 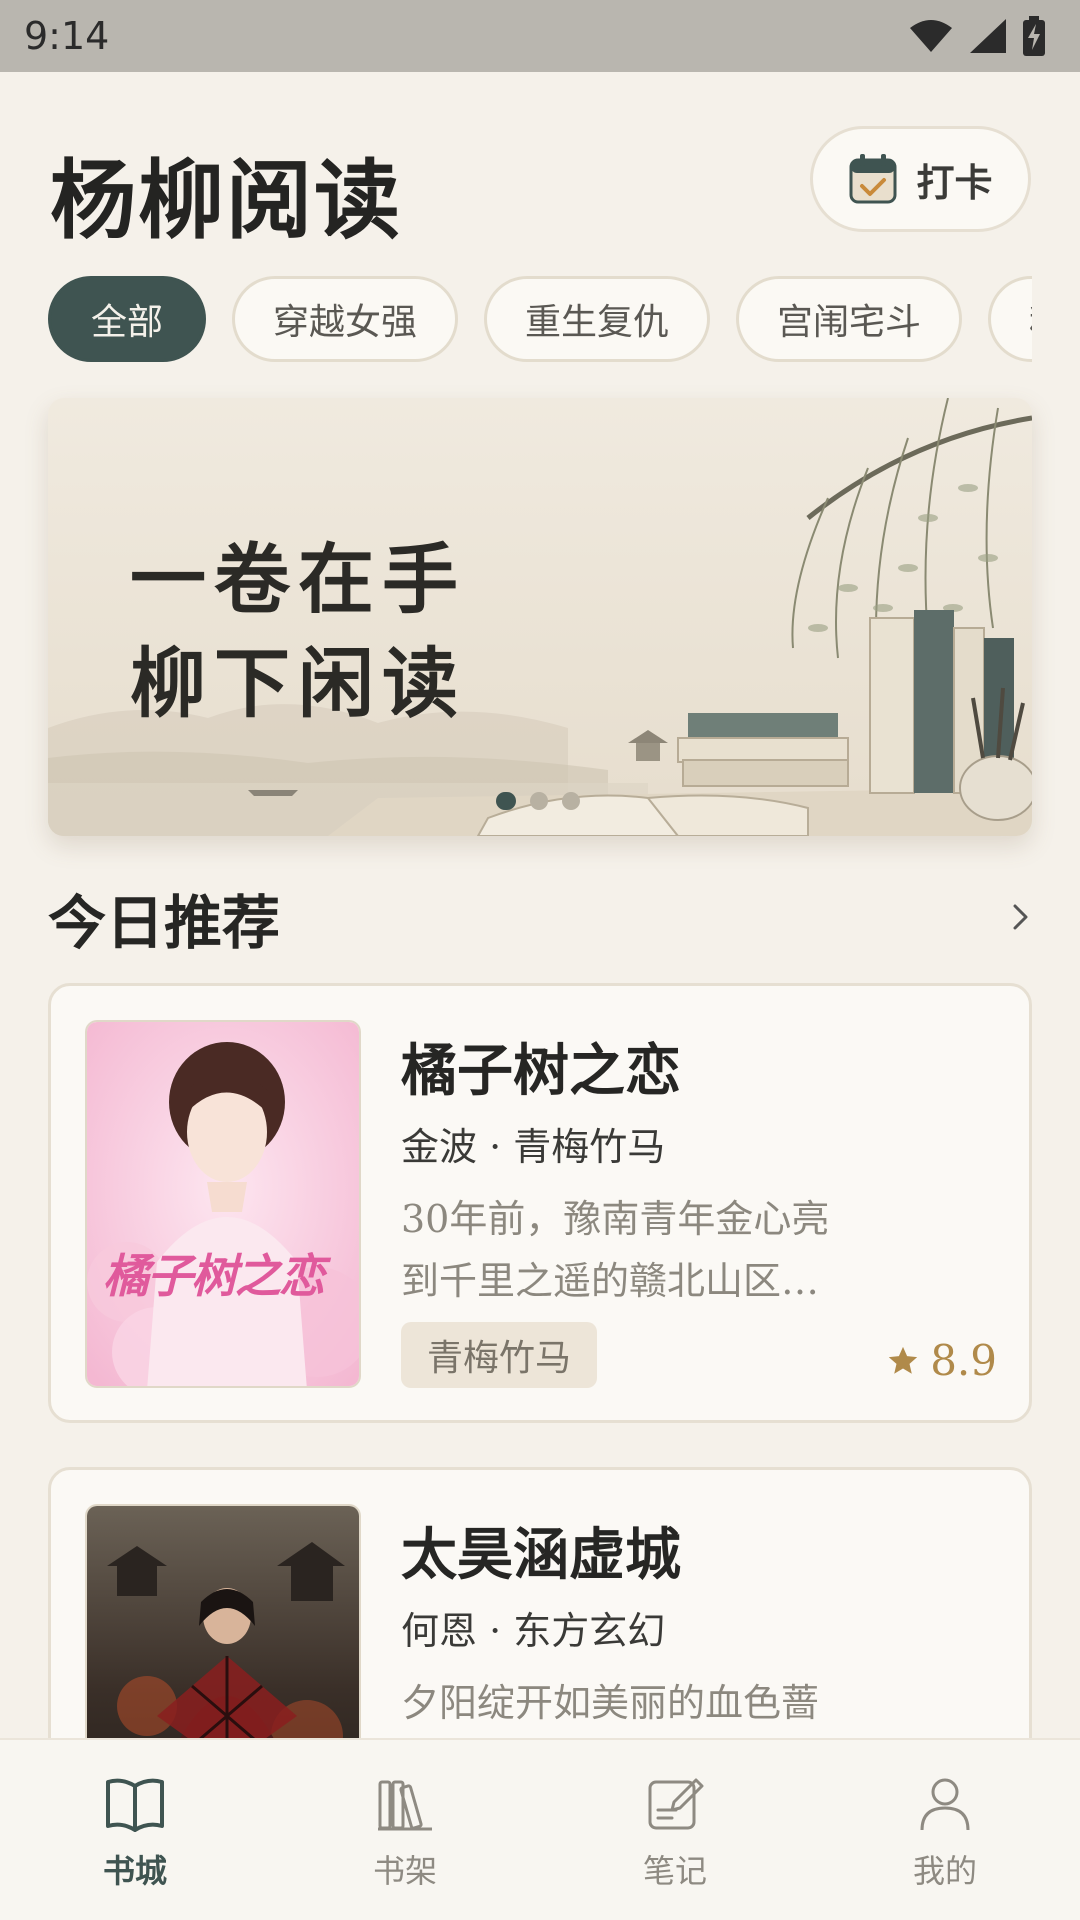 I want to click on app-title: 杨柳阅读, so click(x=226, y=200).